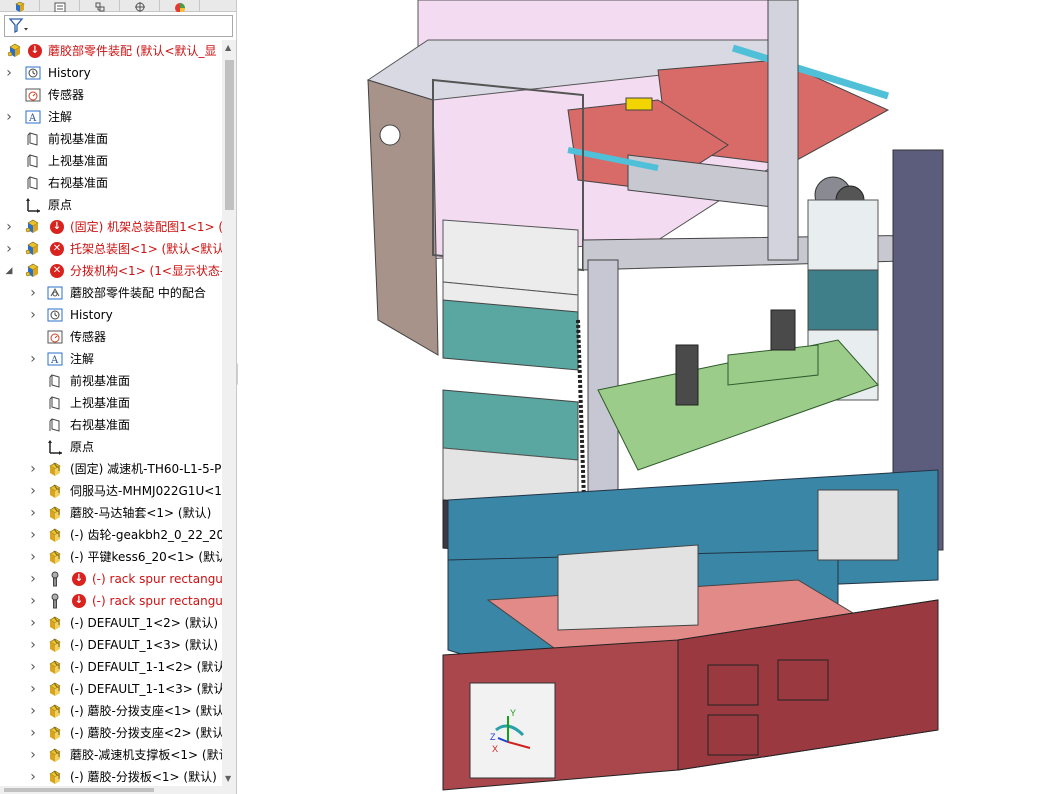  What do you see at coordinates (111, 535) in the screenshot?
I see `tree-node: › (-) 齿轮-geakbh2_0_22_20_` at bounding box center [111, 535].